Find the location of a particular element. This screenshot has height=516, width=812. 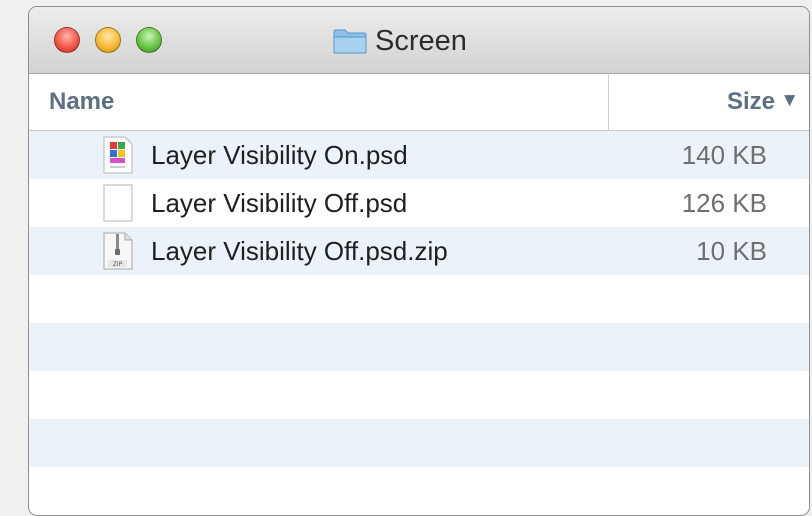

file-size: 126 KB is located at coordinates (724, 203).